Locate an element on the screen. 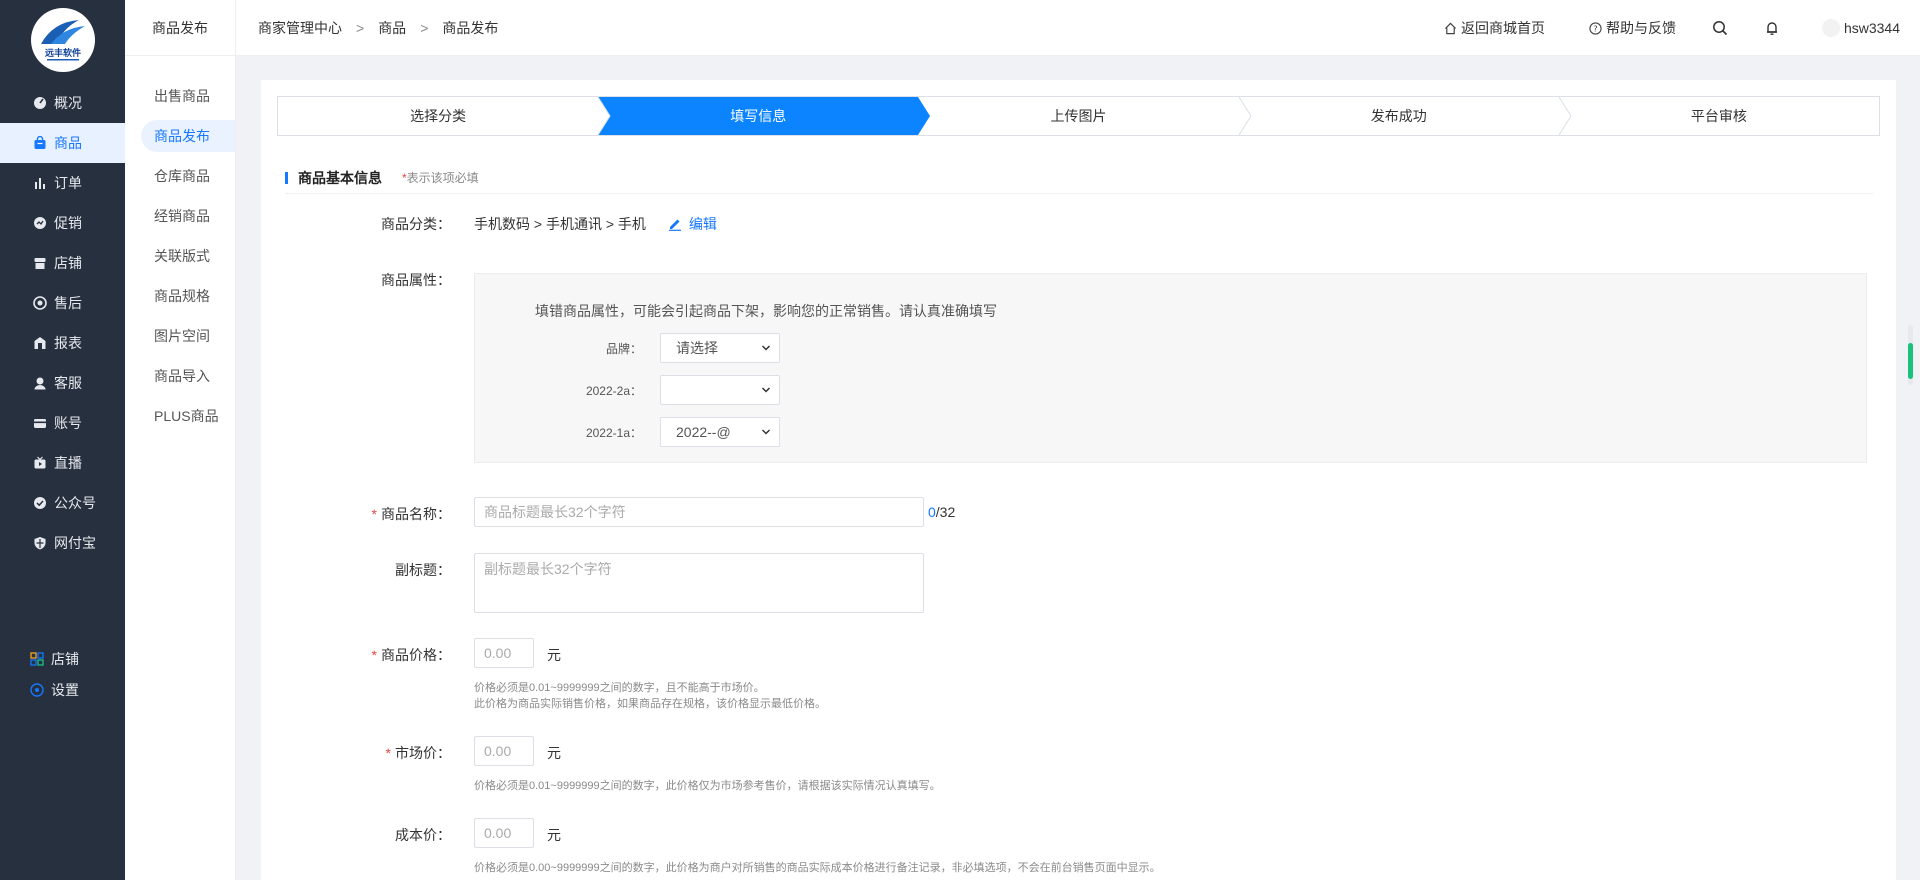 The image size is (1920, 880). after-sales-icon is located at coordinates (40, 303).